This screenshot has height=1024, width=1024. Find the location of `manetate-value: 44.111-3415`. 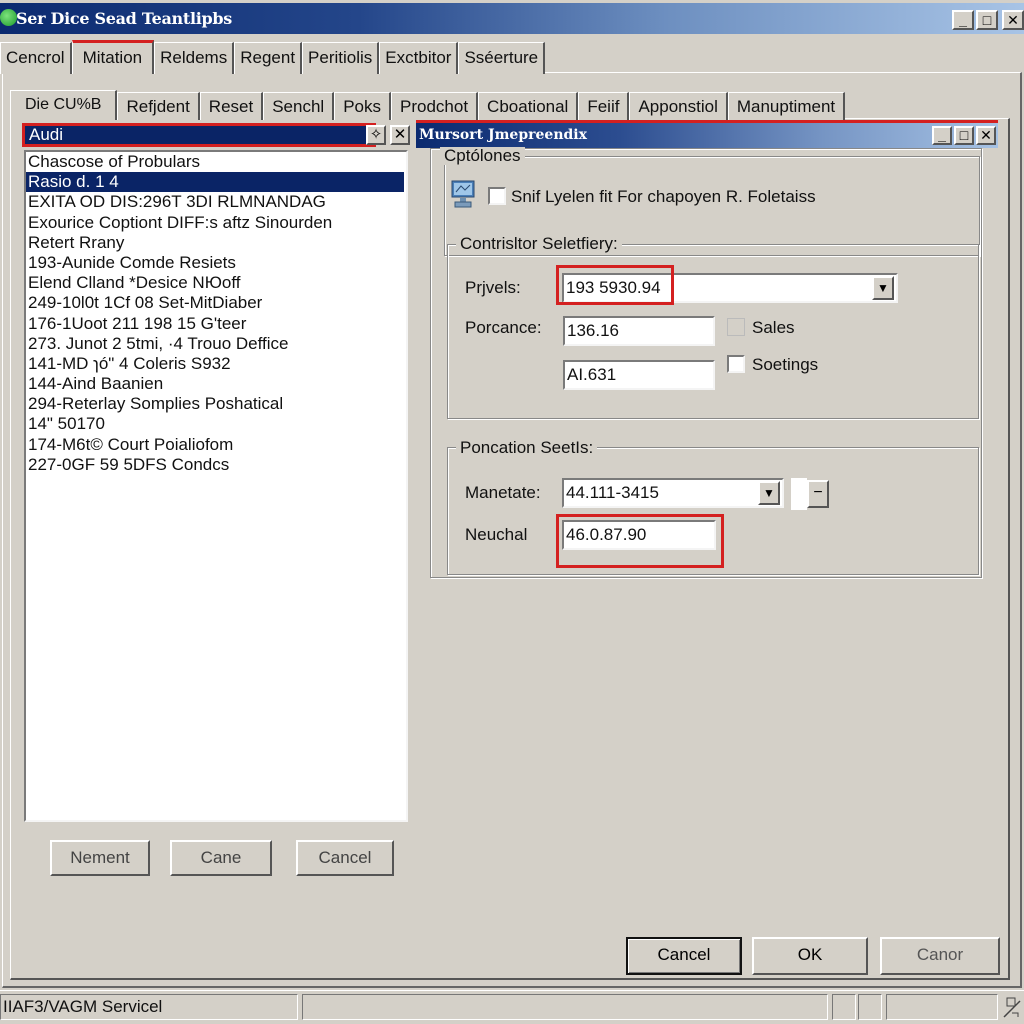

manetate-value: 44.111-3415 is located at coordinates (612, 492).